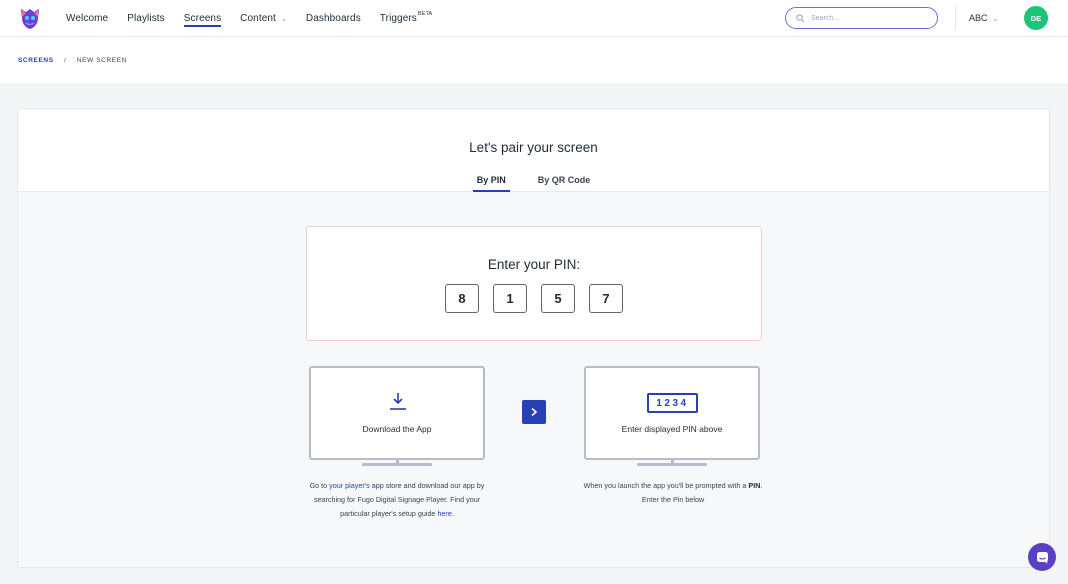  What do you see at coordinates (606, 298) in the screenshot?
I see `pin-digit-input: 7` at bounding box center [606, 298].